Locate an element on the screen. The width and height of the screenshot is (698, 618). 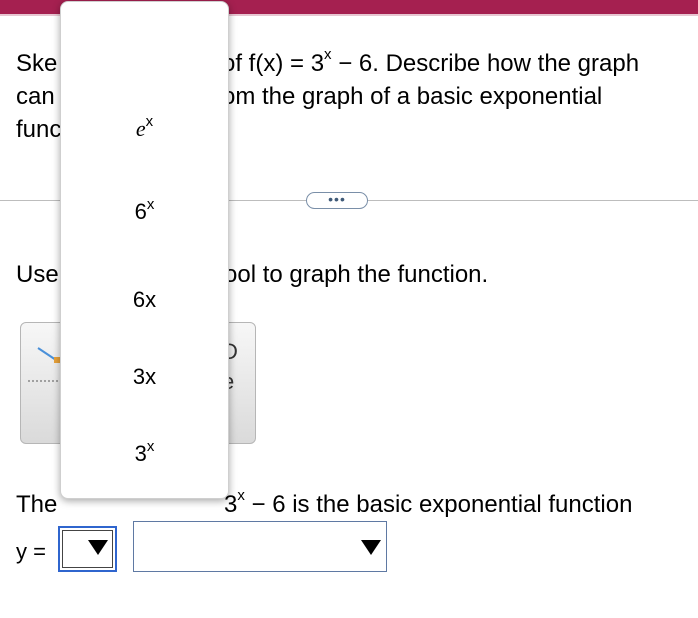
option-base: e is located at coordinates (140, 128).